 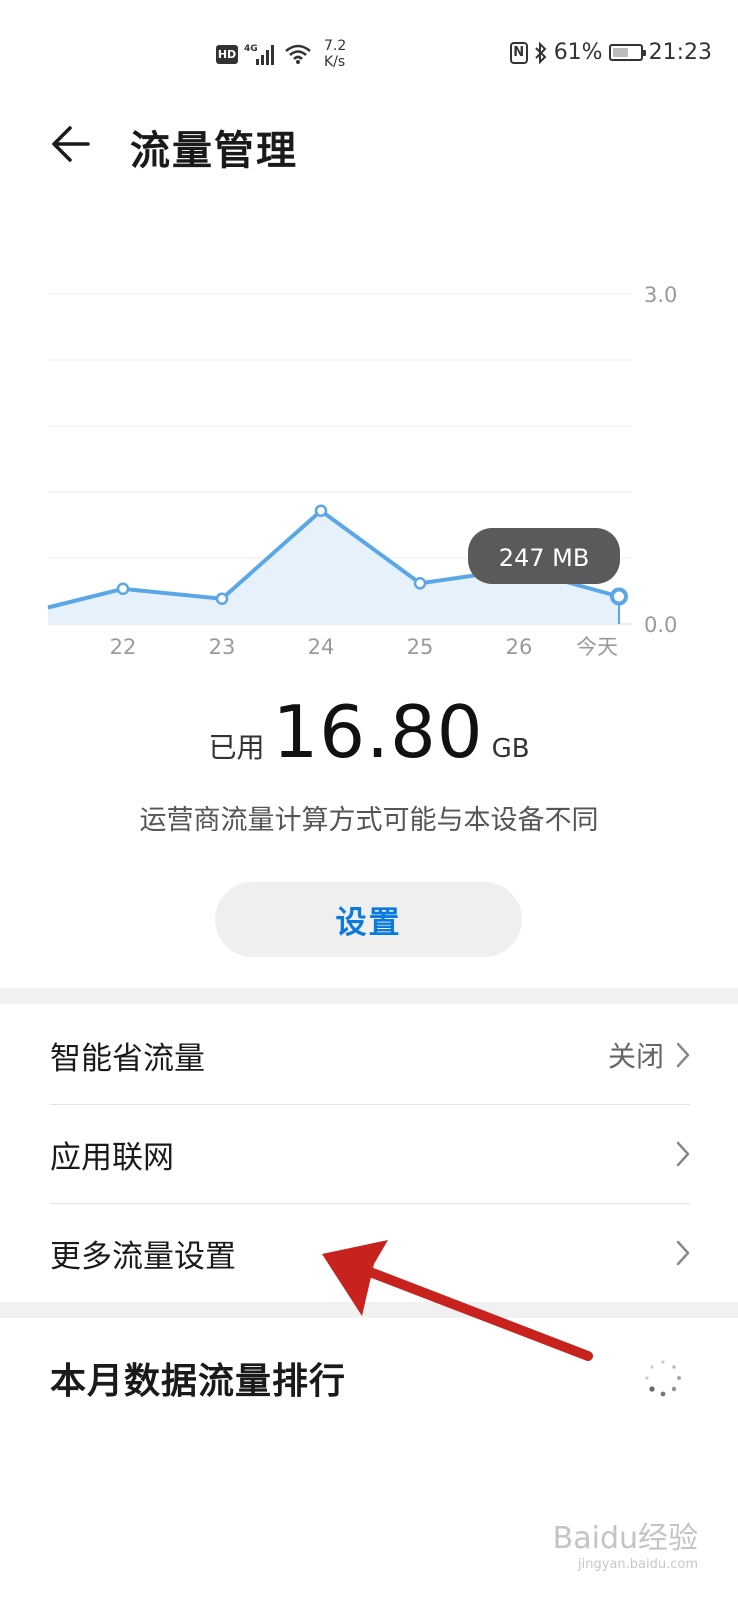 I want to click on battery-level, so click(x=620, y=52).